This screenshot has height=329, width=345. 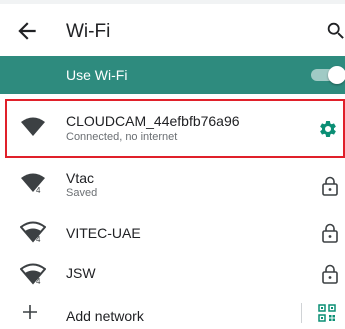 What do you see at coordinates (81, 273) in the screenshot?
I see `network-name: JSW` at bounding box center [81, 273].